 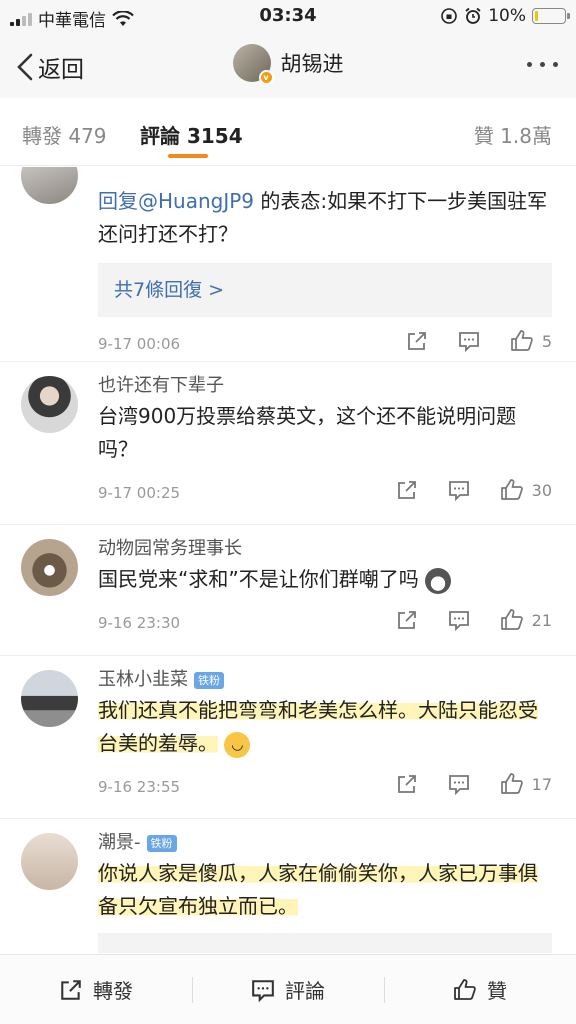 I want to click on battery-icon, so click(x=551, y=16).